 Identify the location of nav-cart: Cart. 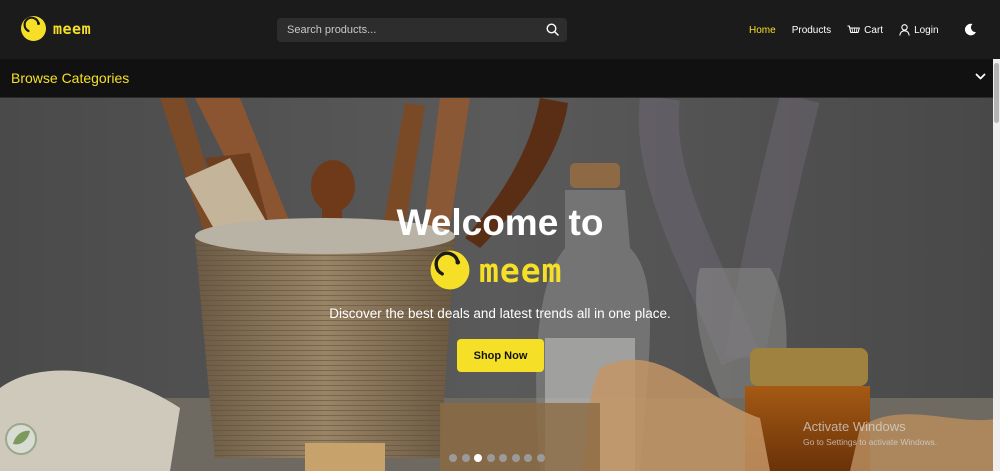
(865, 30).